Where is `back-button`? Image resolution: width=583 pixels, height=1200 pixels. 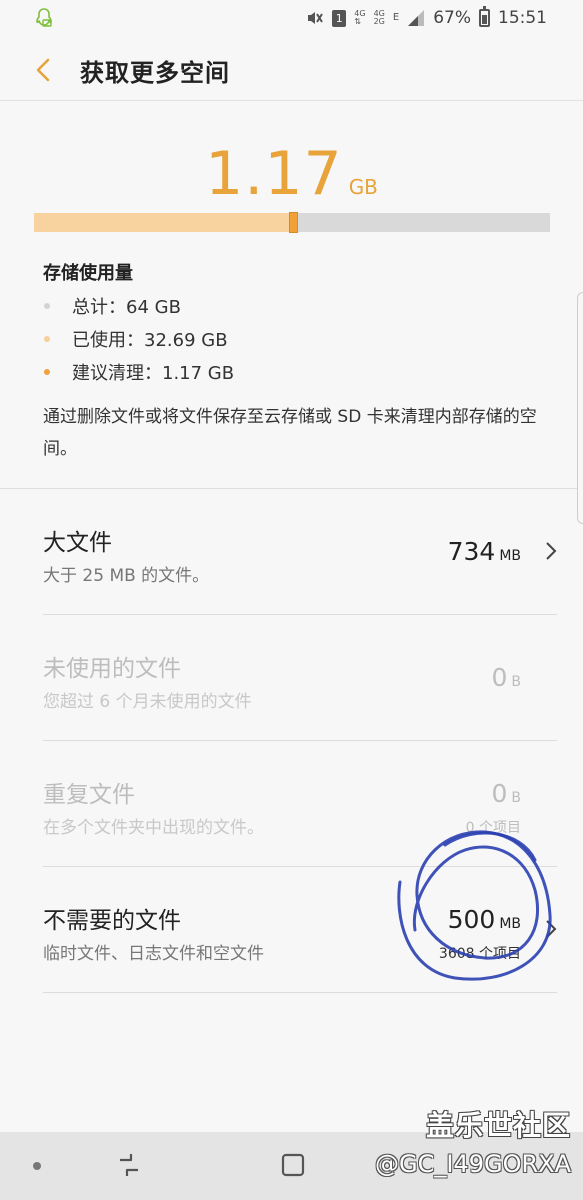
back-button is located at coordinates (44, 70).